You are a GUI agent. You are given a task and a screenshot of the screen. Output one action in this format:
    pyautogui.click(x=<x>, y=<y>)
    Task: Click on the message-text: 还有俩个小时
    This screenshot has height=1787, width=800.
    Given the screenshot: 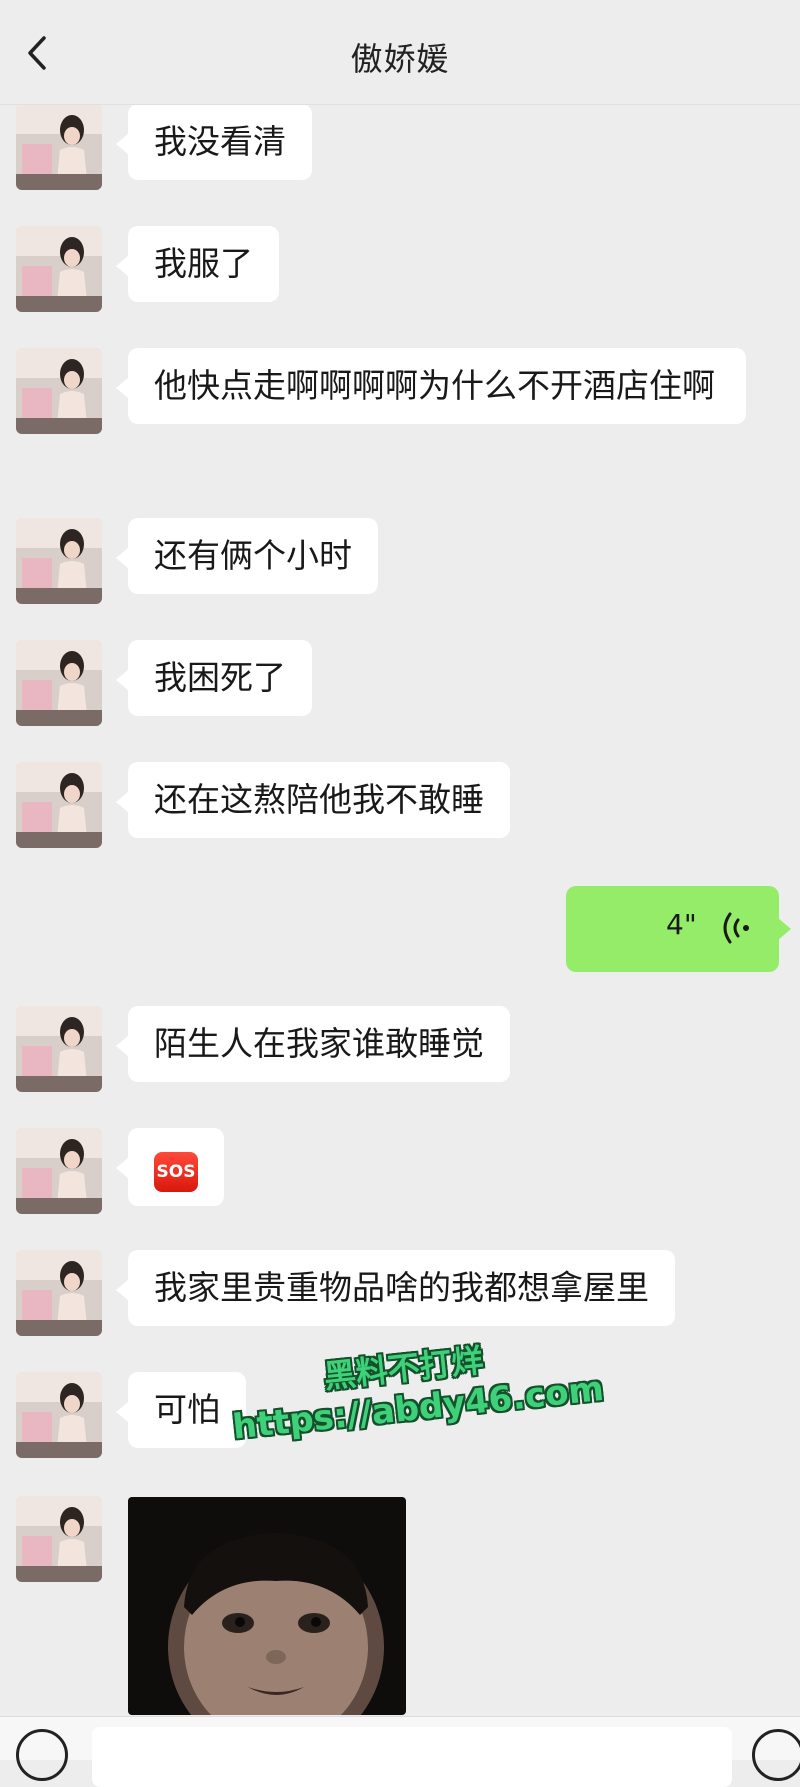 What is the action you would take?
    pyautogui.click(x=253, y=555)
    